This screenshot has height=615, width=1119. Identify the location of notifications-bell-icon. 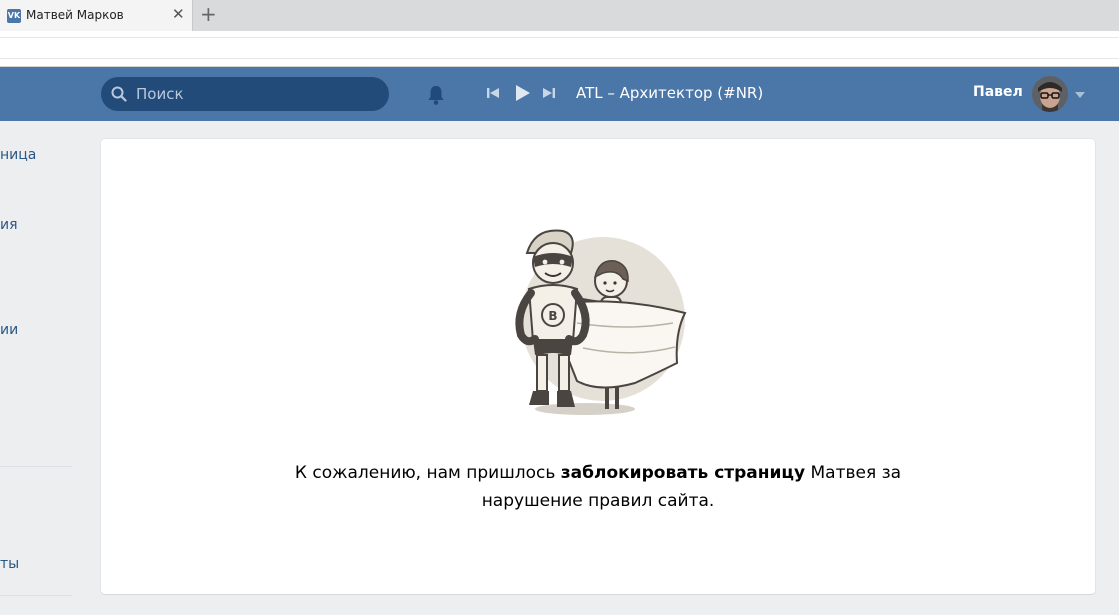
(436, 95).